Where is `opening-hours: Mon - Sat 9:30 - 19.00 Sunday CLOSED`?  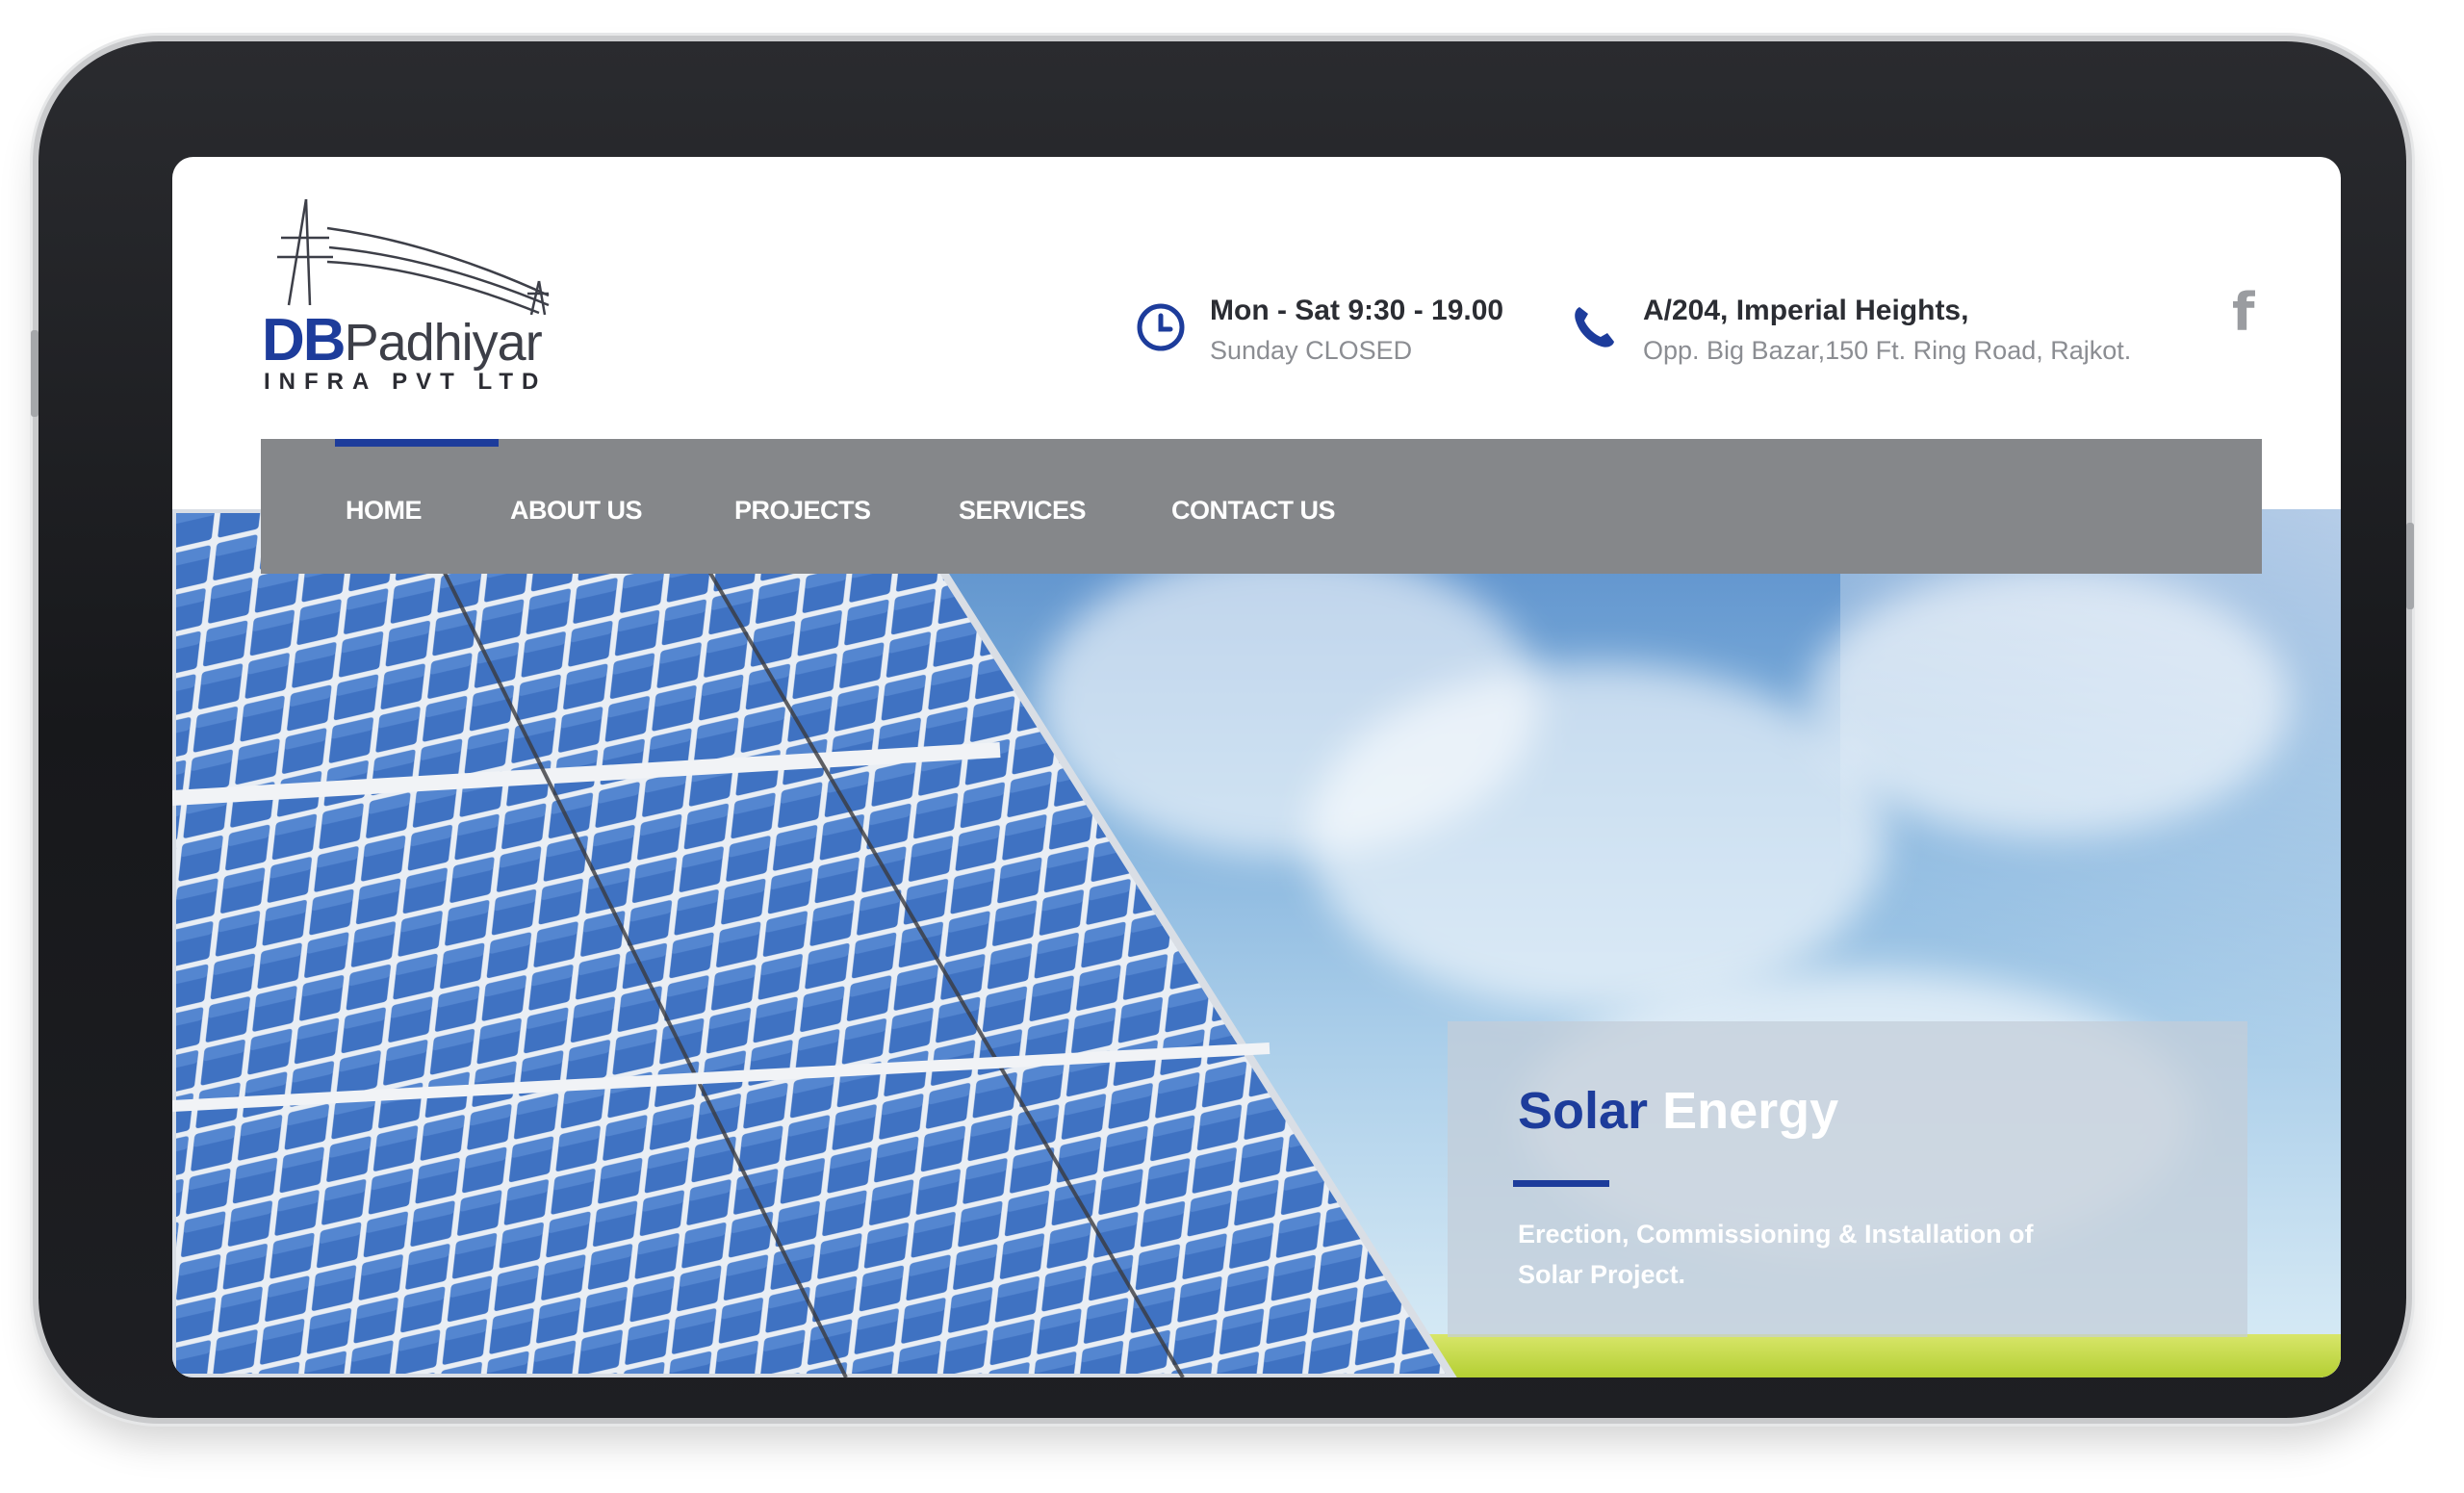
opening-hours: Mon - Sat 9:30 - 19.00 Sunday CLOSED is located at coordinates (1319, 332).